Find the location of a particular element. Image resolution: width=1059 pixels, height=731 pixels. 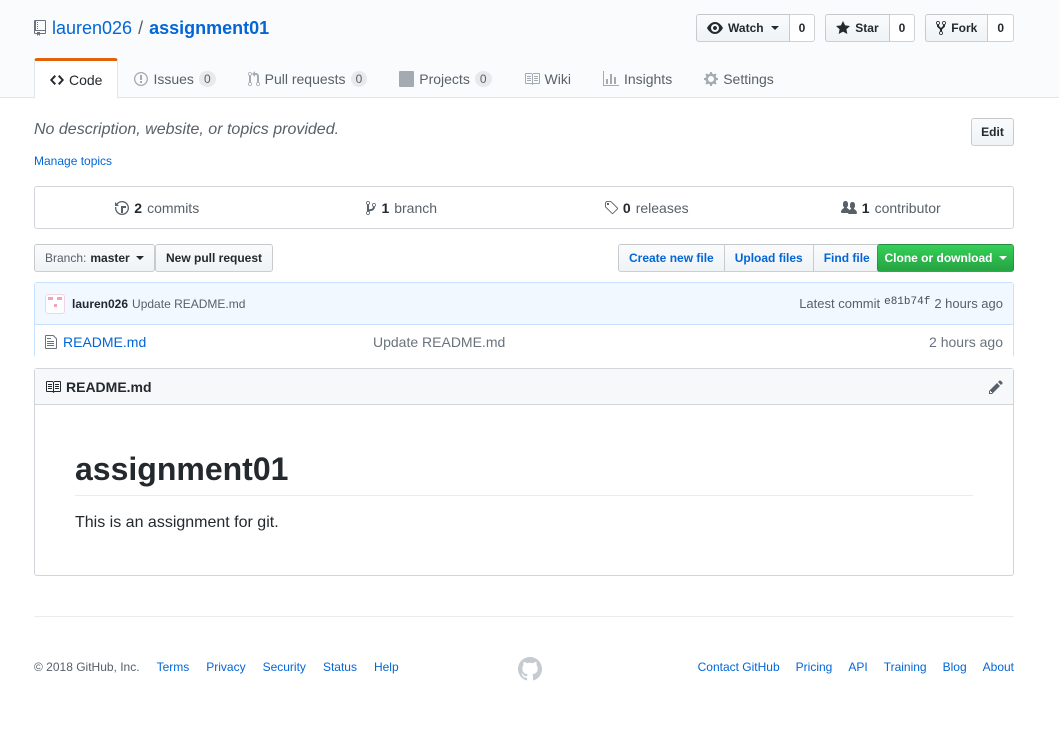

find-file-button: Find file is located at coordinates (846, 258).